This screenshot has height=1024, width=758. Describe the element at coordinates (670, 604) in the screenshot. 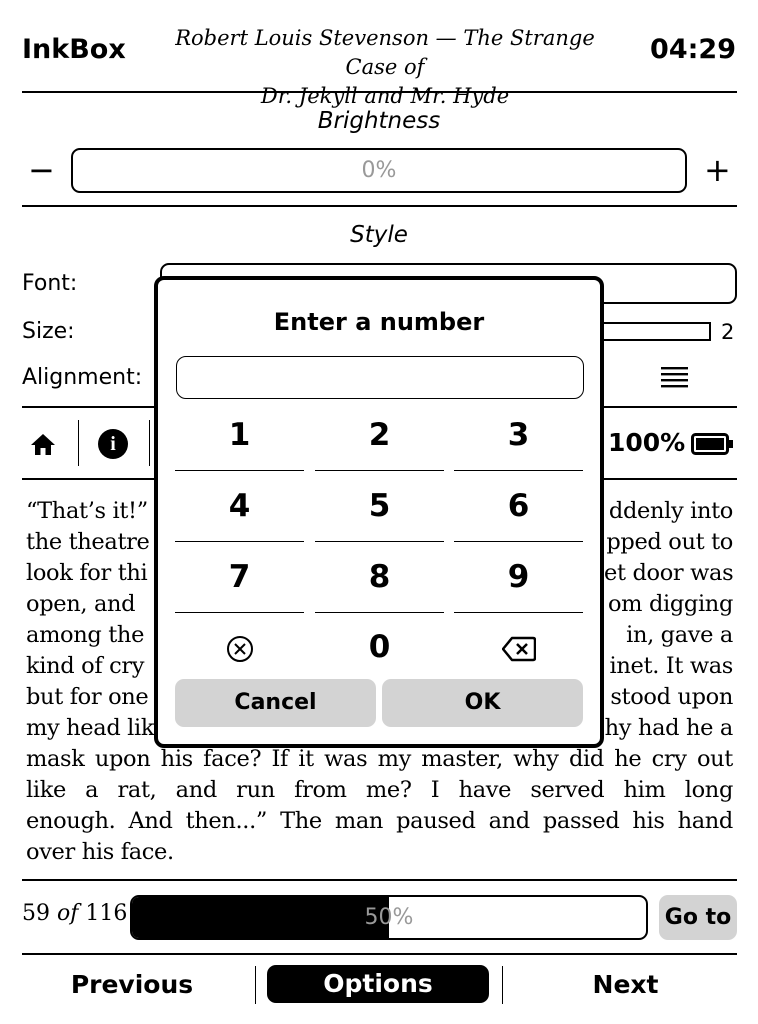

I see `text-line-fragment: om digging` at that location.